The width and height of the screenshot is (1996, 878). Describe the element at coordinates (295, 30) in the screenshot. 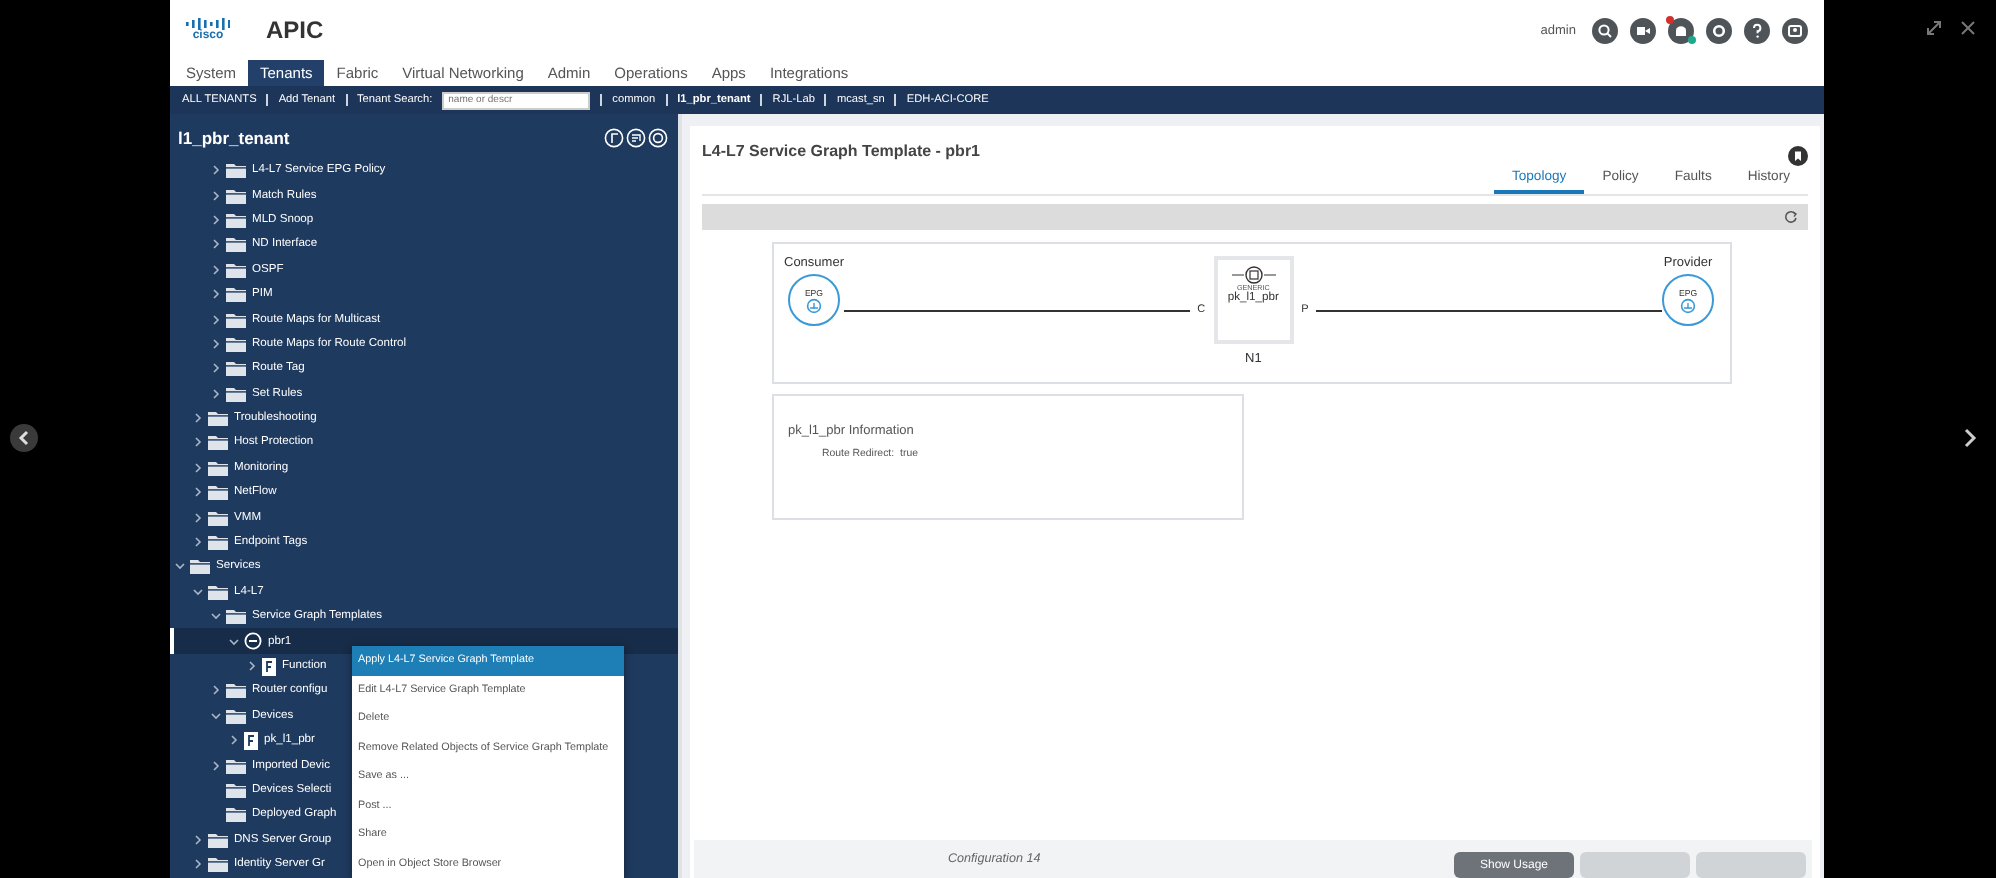

I see `product-name: APIC` at that location.